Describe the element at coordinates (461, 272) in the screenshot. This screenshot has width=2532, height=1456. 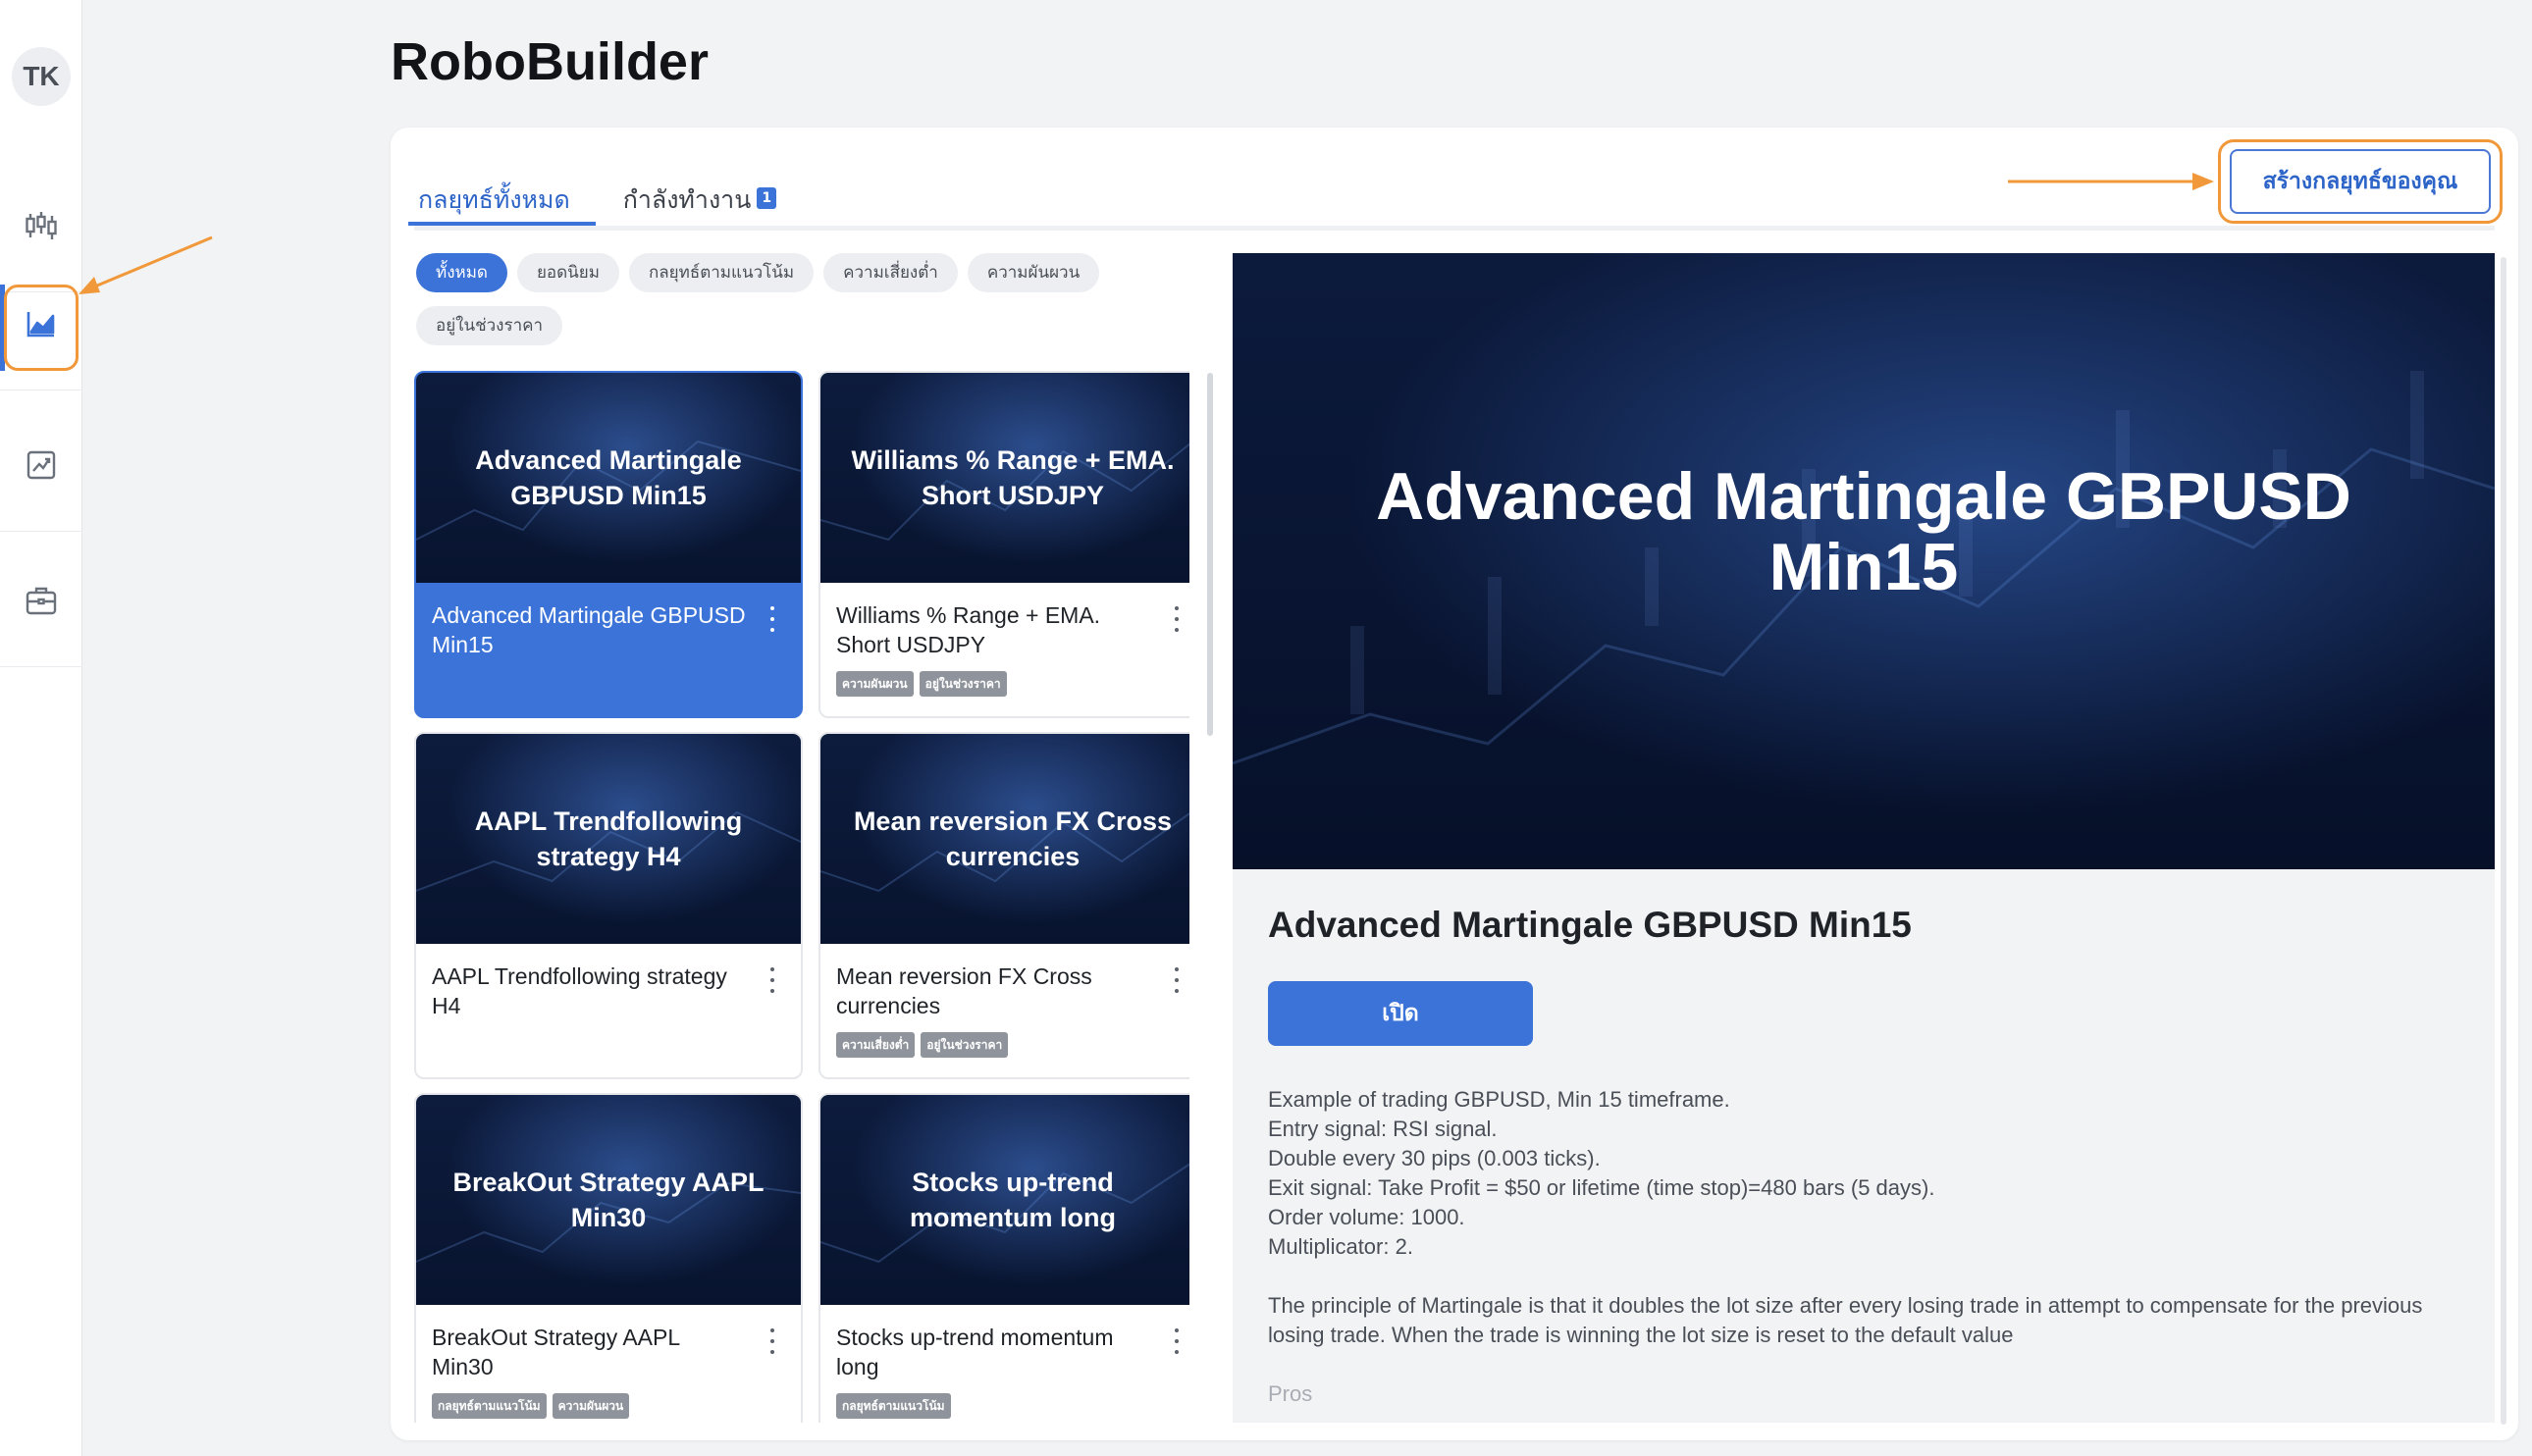
I see `filter-chip-all: ทั้งหมด` at that location.